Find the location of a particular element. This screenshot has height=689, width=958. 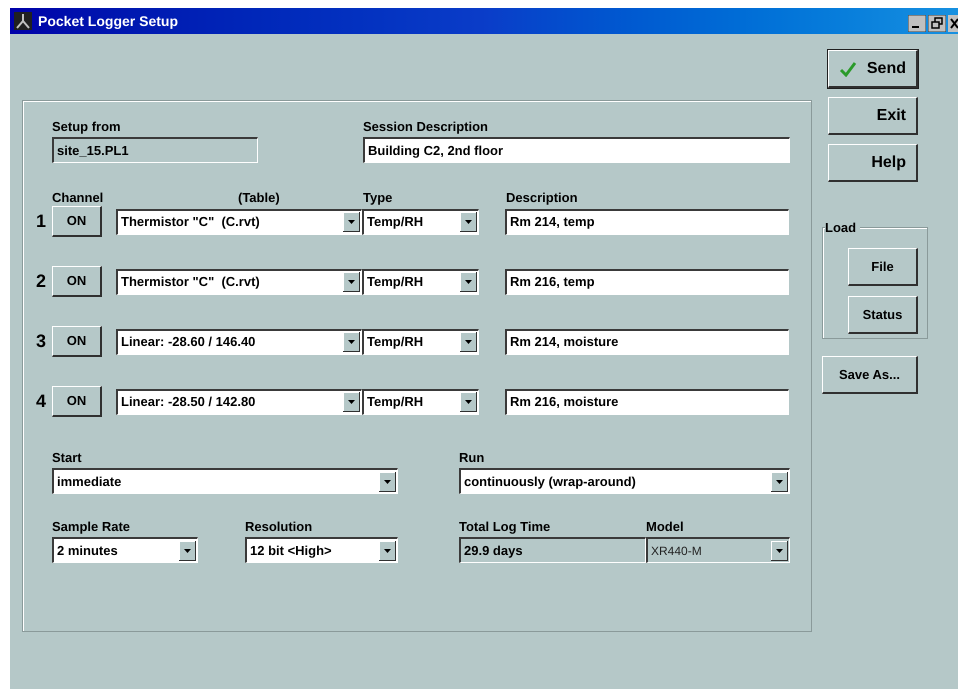

table-dropdown: Linear: -28.60 / 146.40 is located at coordinates (239, 341).